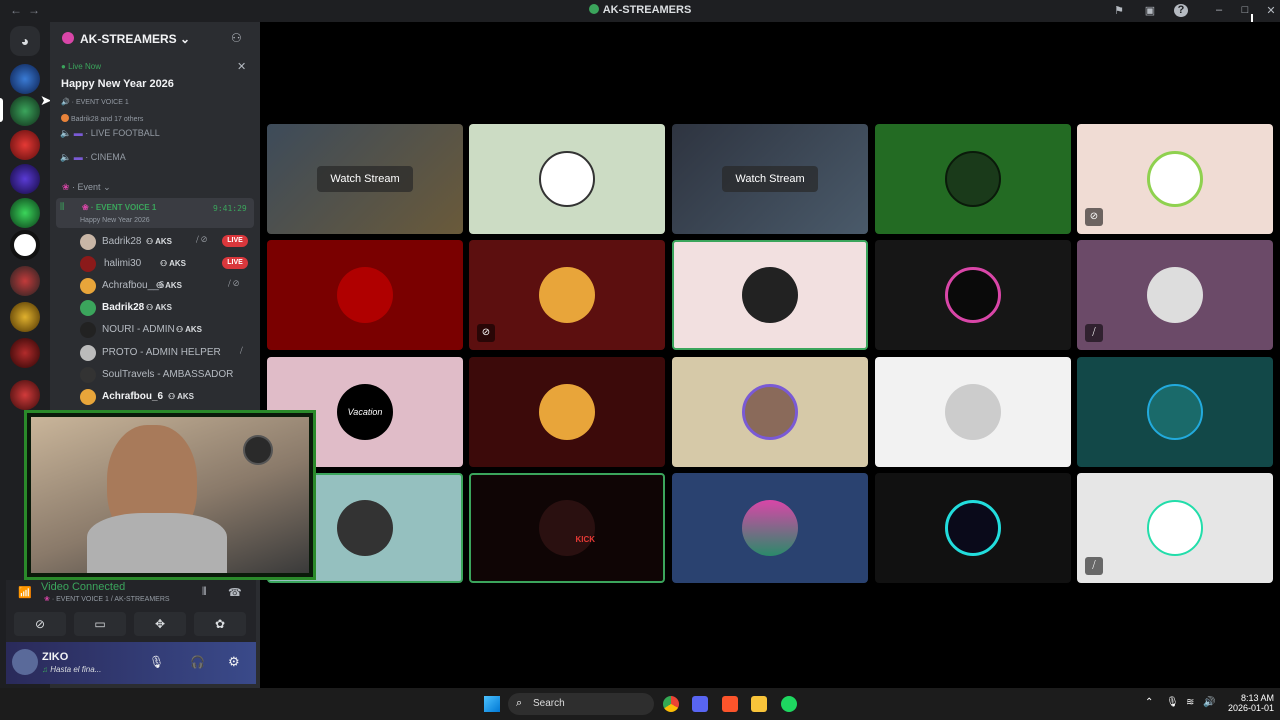 This screenshot has height=720, width=1280. I want to click on voice-channel-name: ❀ · EVENT VOICE 1, so click(119, 207).